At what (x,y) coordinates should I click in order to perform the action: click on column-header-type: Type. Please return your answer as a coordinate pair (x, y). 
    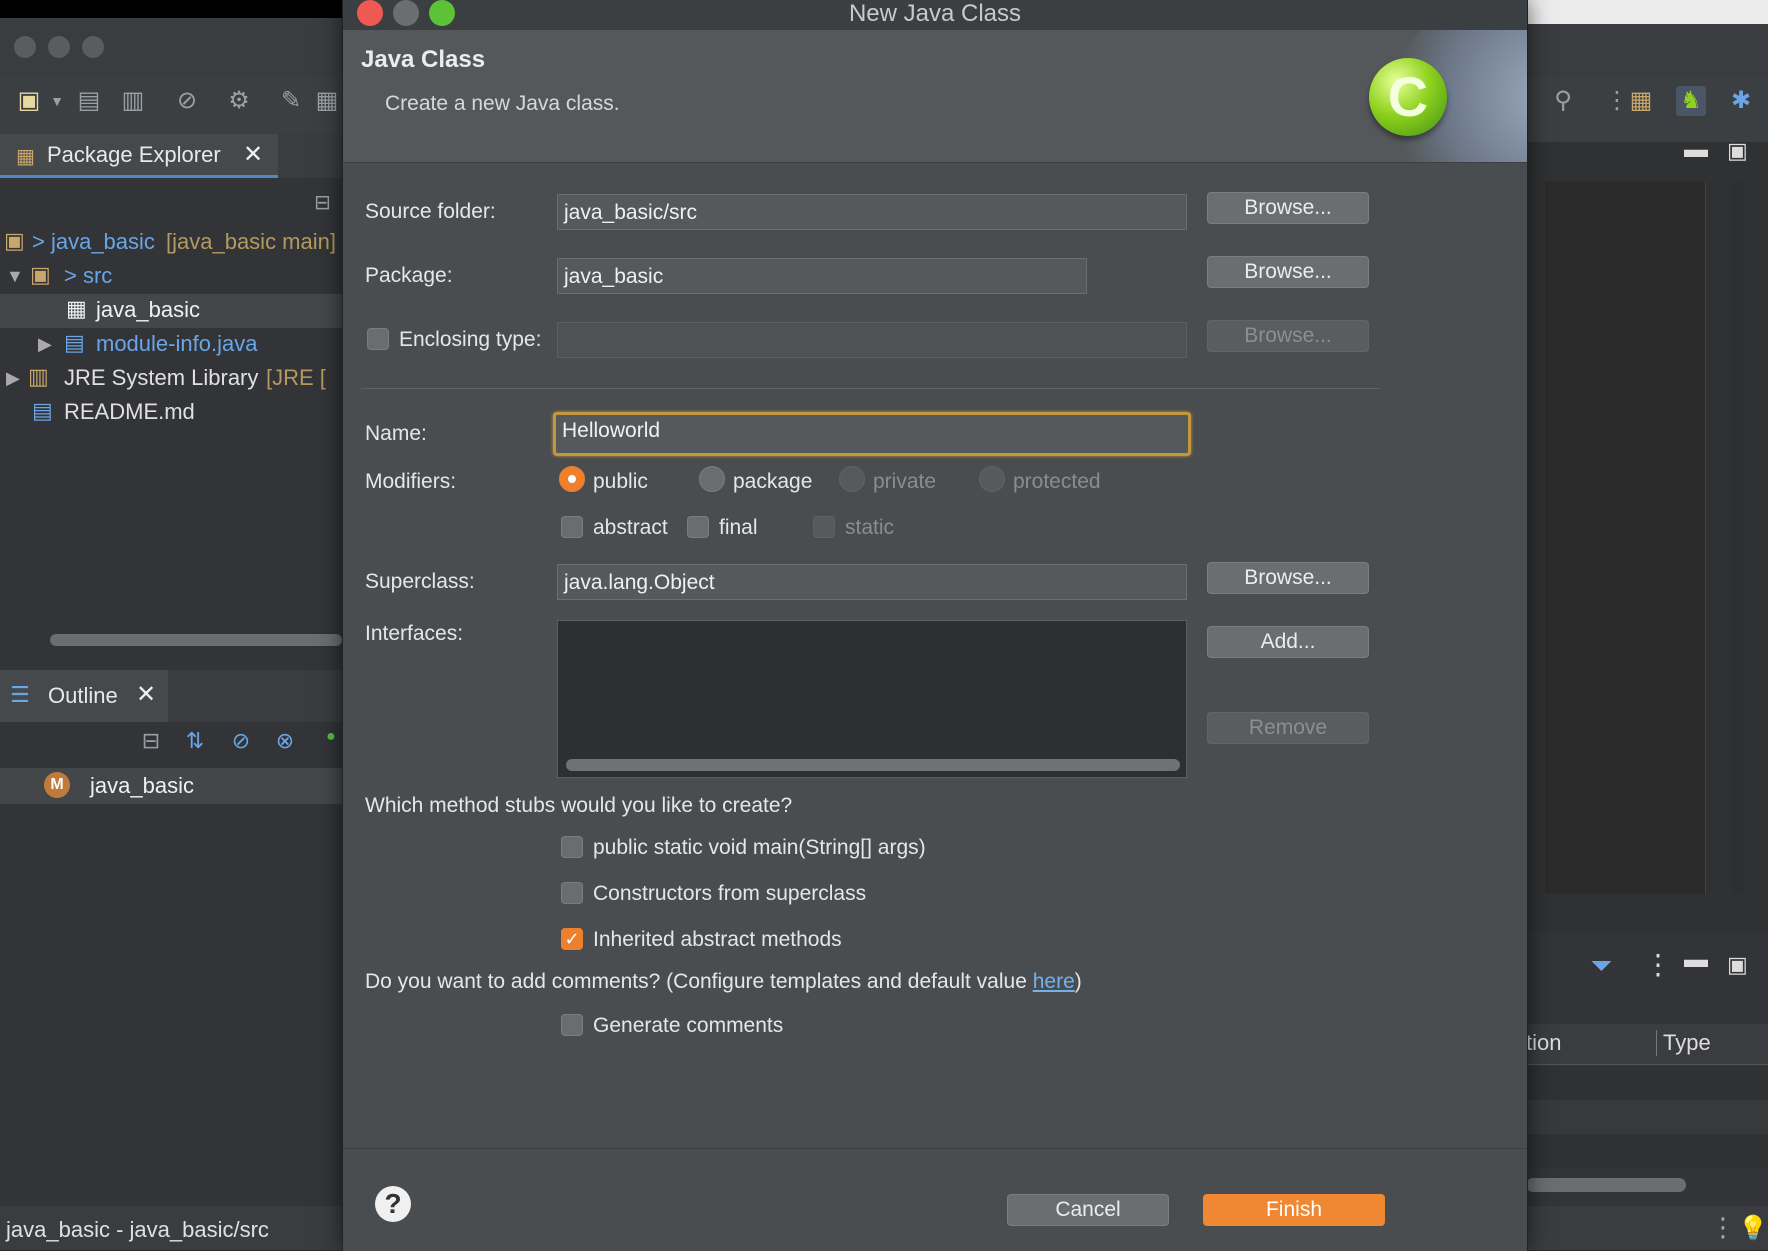
    Looking at the image, I should click on (1683, 1043).